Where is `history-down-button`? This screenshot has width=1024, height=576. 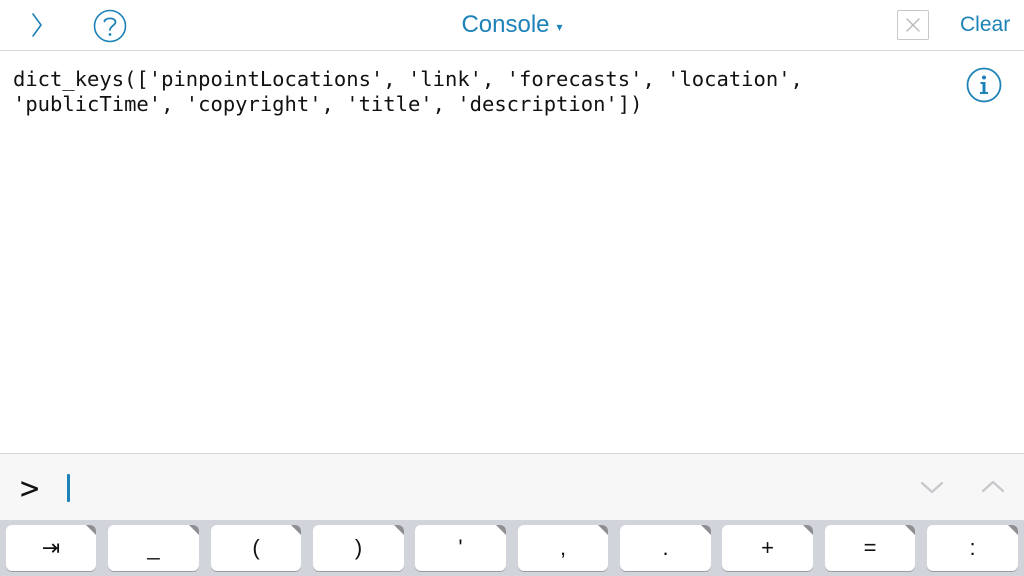
history-down-button is located at coordinates (932, 487).